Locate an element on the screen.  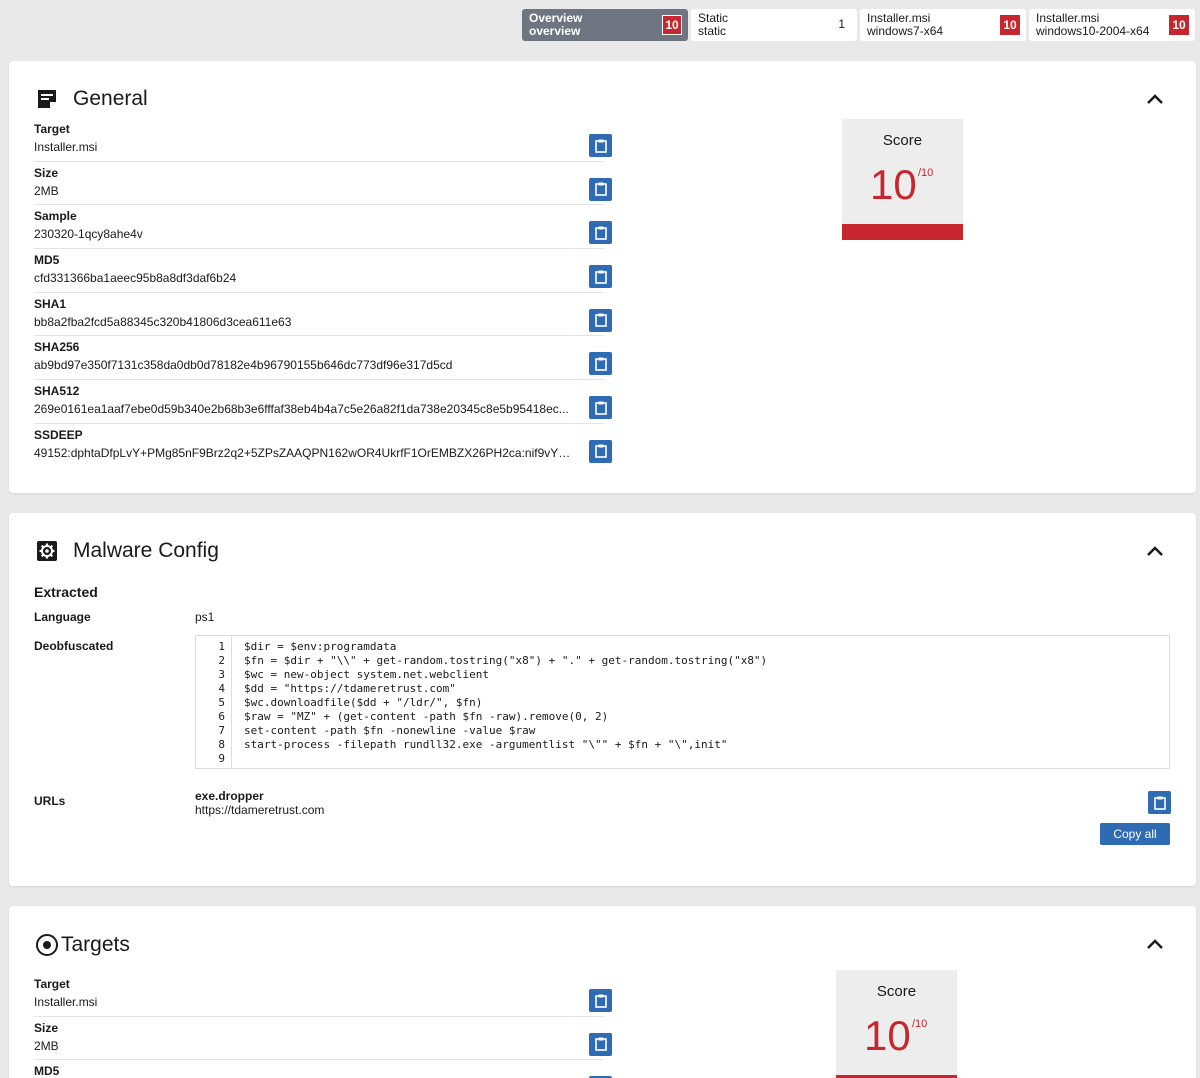
field-md5: MD5 cfd331366ba1aeec95b8a8df3daf6b24 is located at coordinates (323, 271).